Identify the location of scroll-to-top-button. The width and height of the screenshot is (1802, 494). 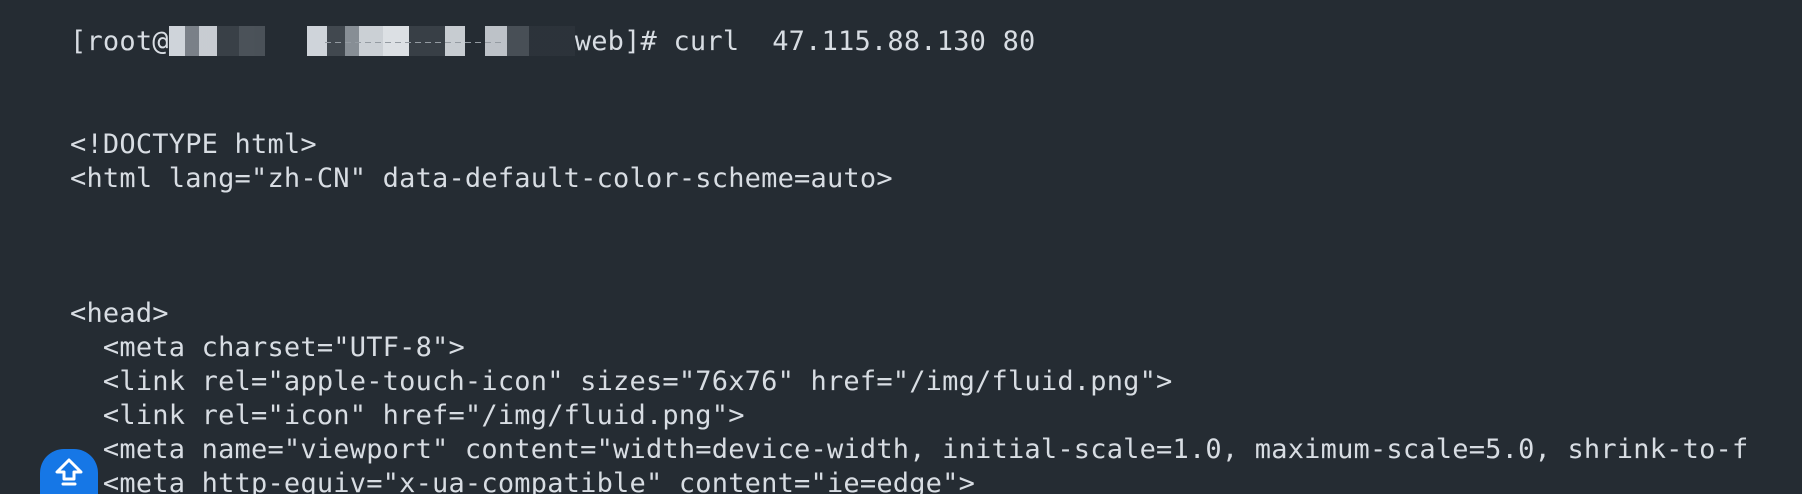
(69, 471).